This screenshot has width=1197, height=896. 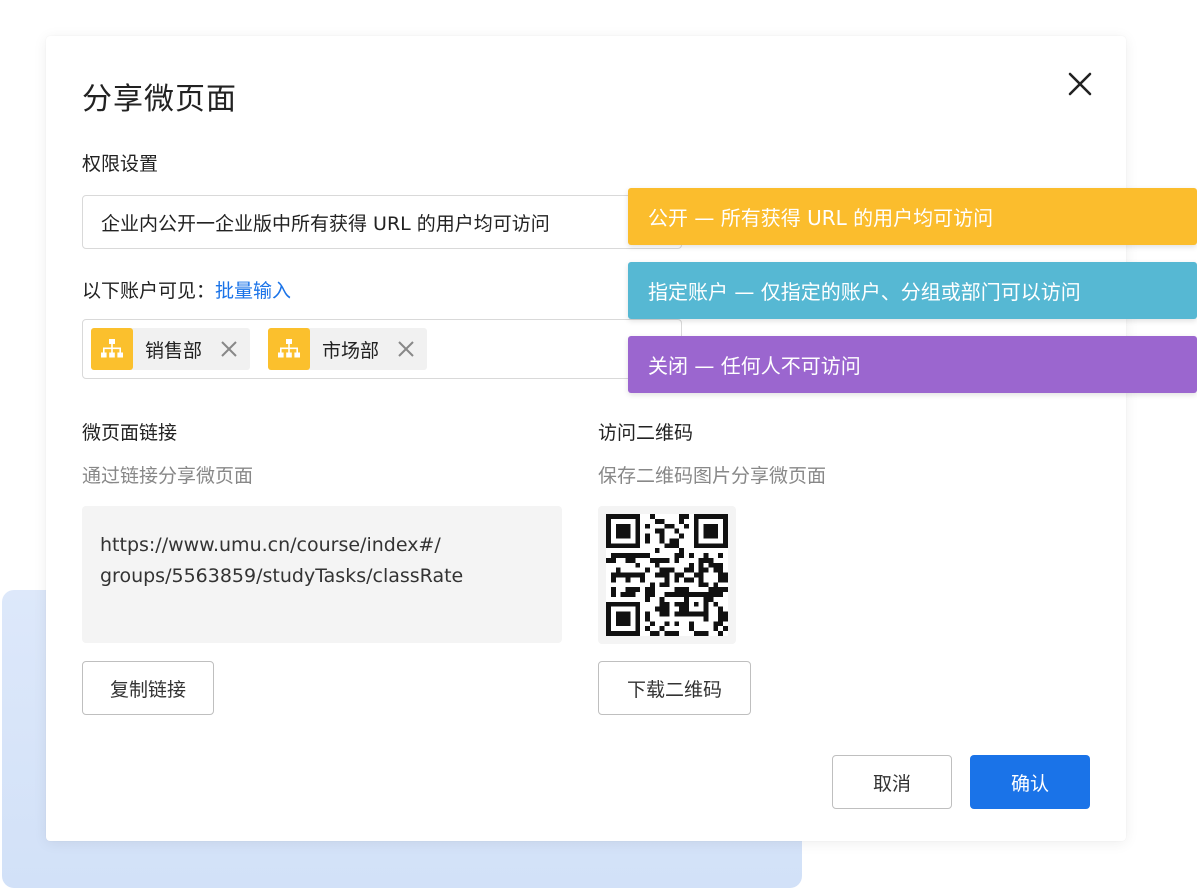 I want to click on cancel-button: 取消, so click(x=892, y=782).